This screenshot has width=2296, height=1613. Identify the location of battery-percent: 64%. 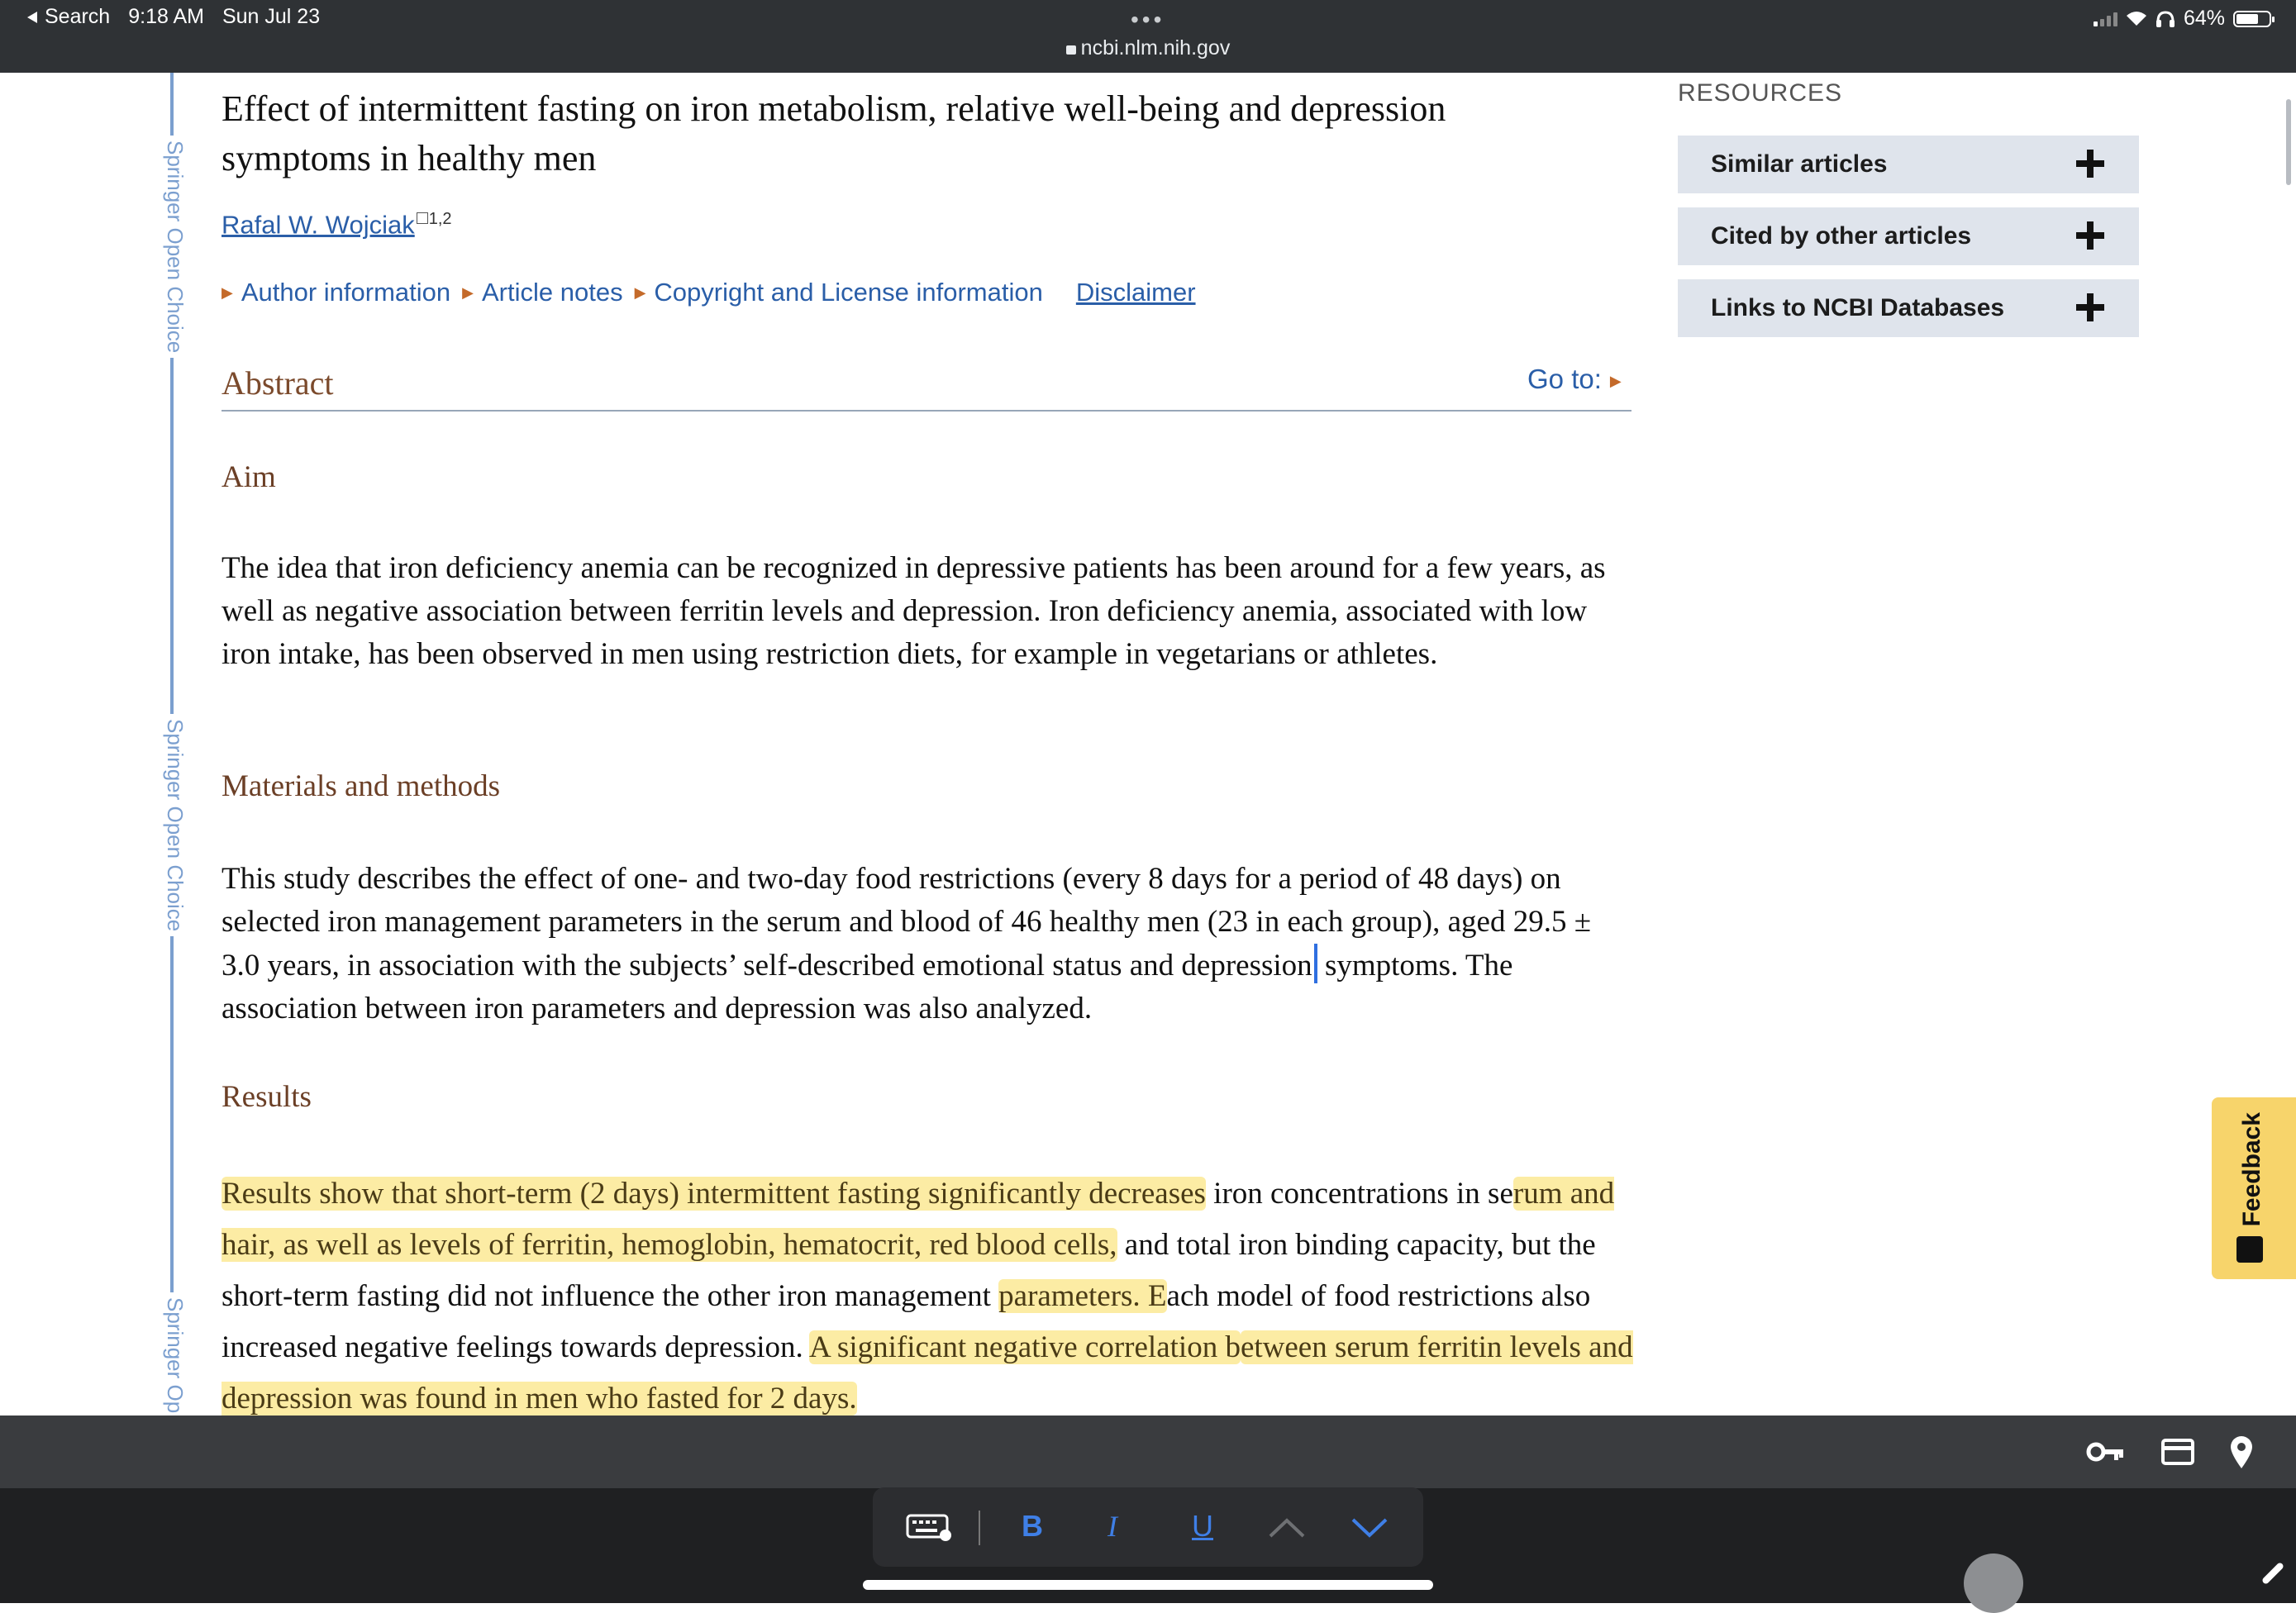
(2204, 18).